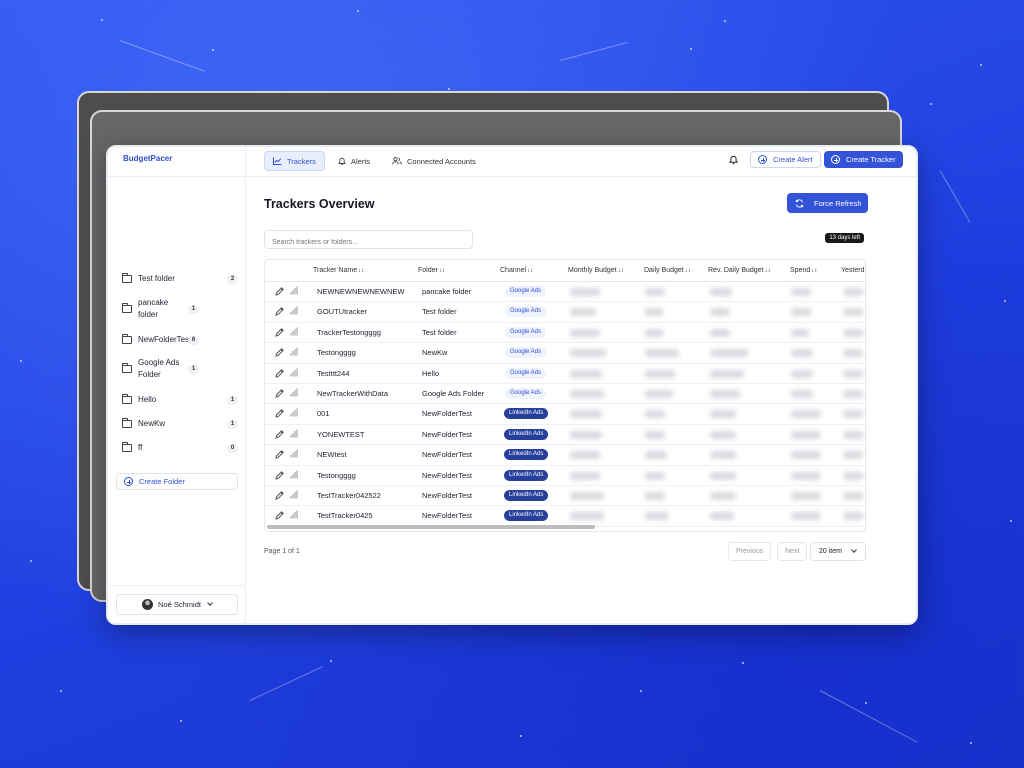  I want to click on avatar, so click(148, 604).